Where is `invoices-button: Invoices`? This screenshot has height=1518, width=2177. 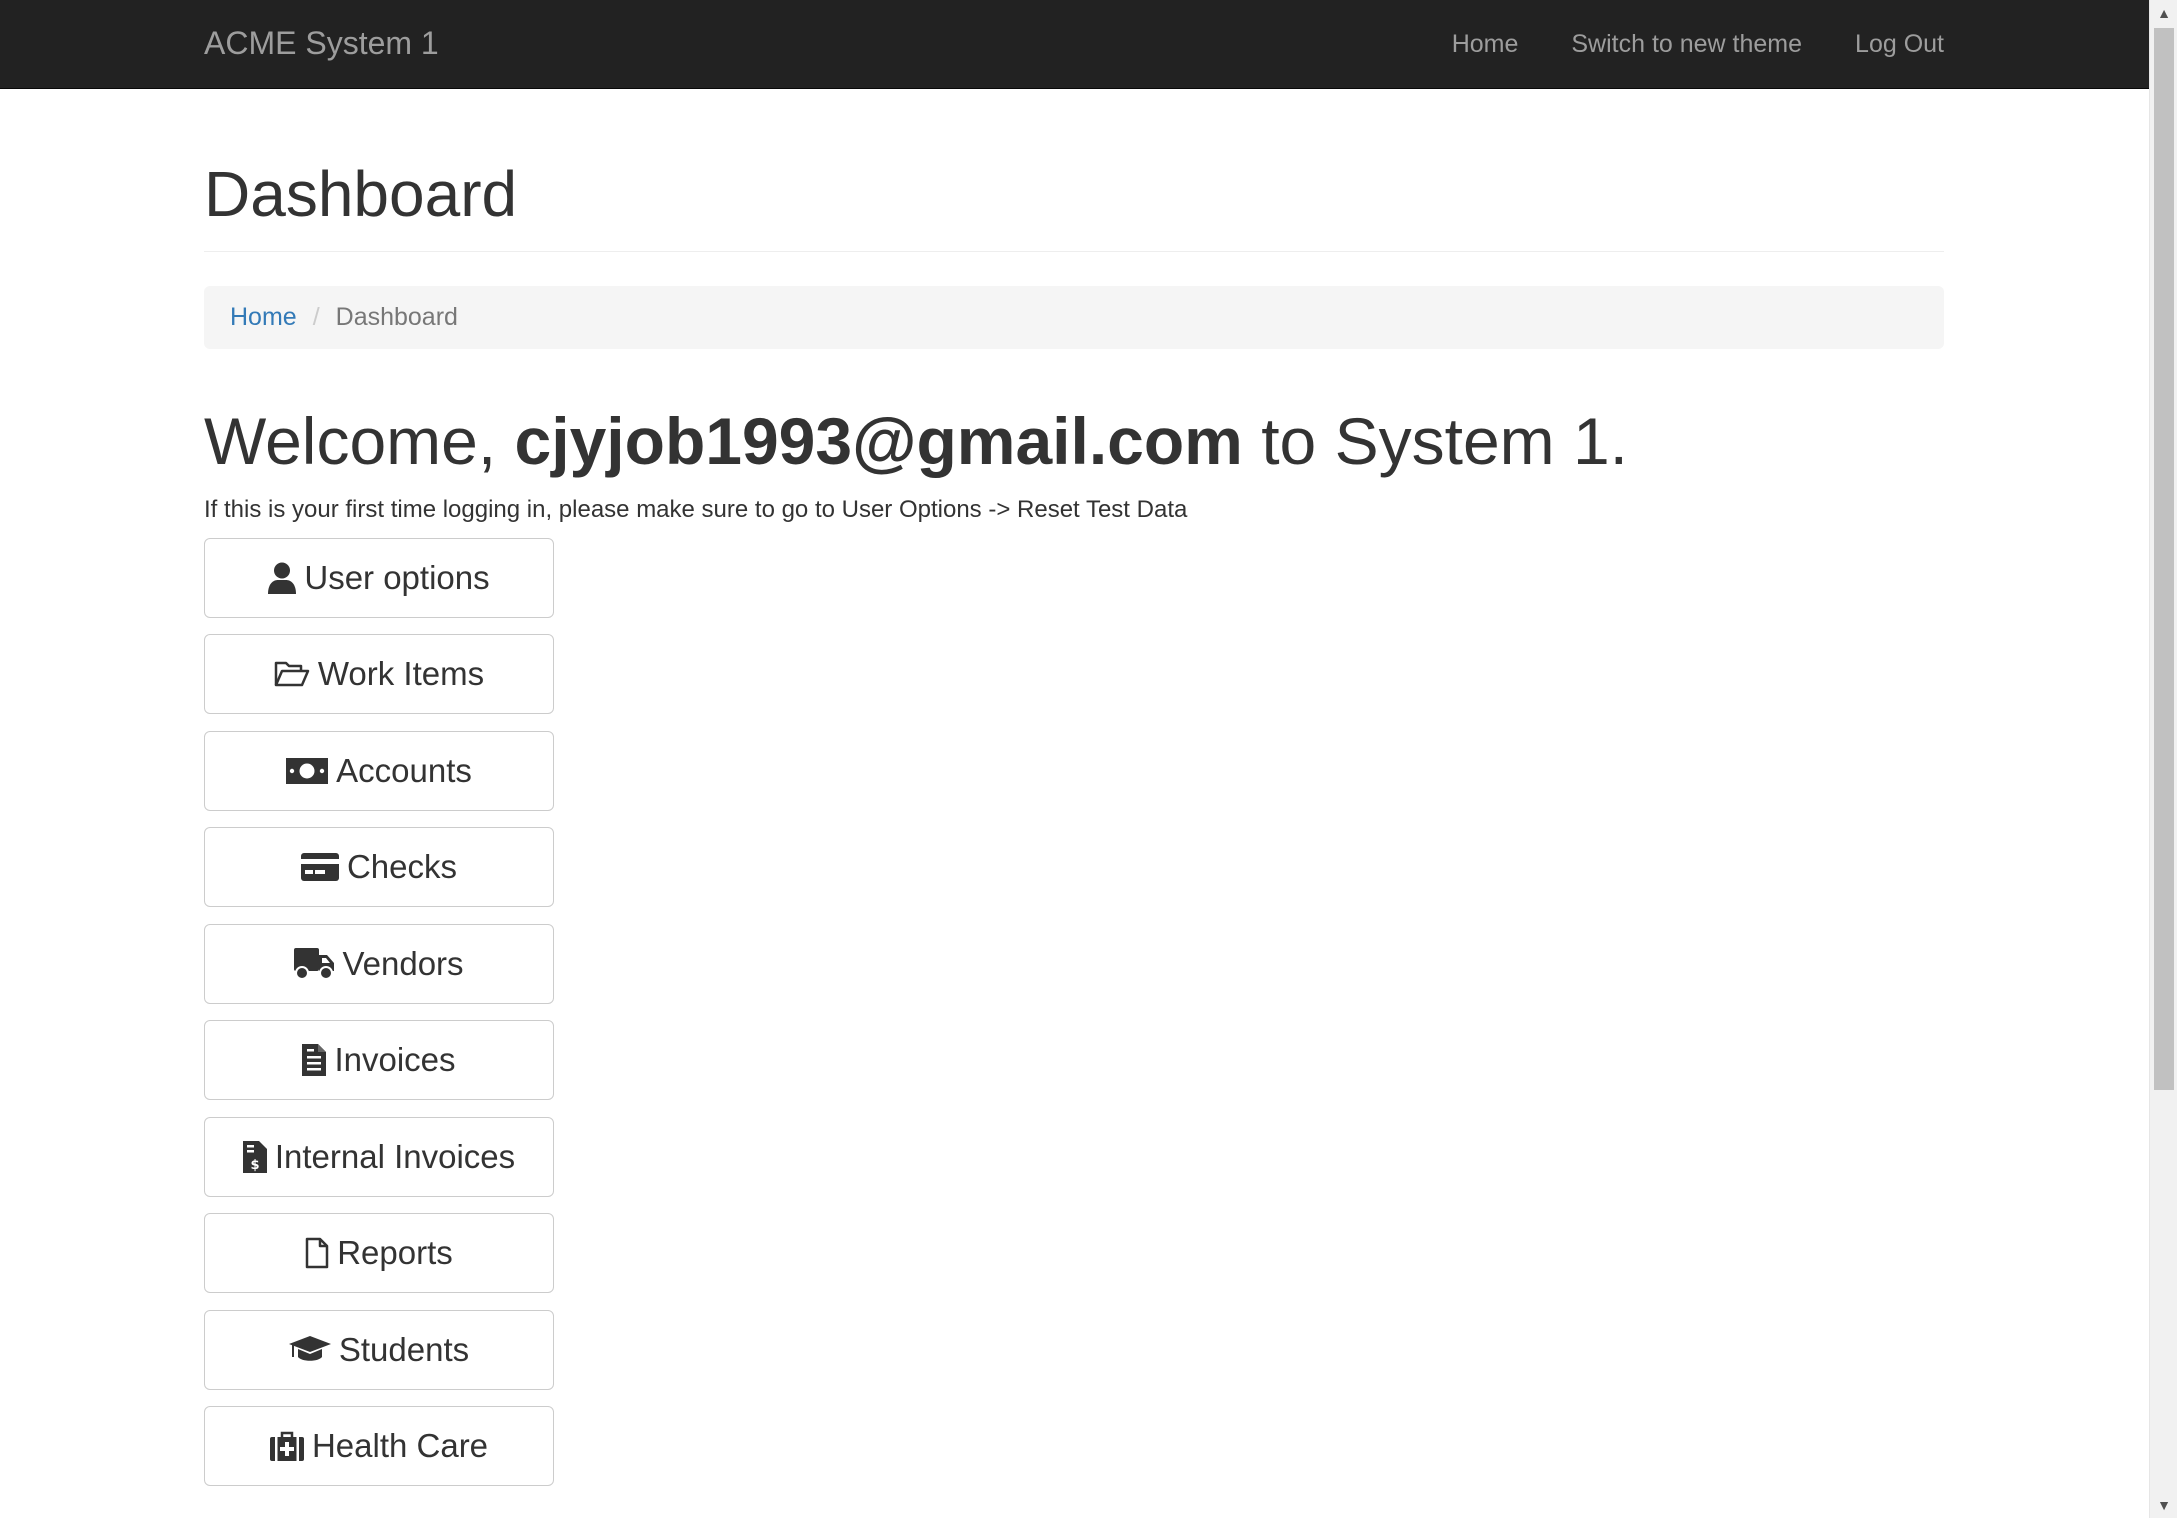 invoices-button: Invoices is located at coordinates (379, 1060).